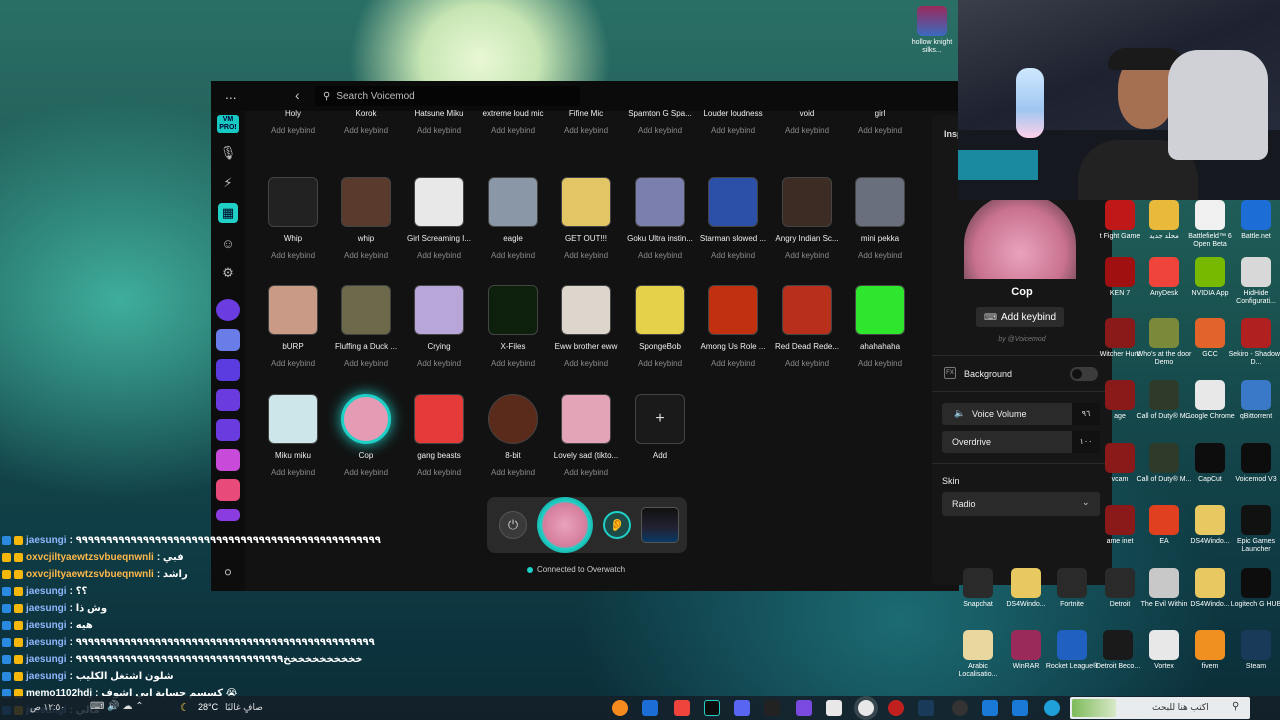  Describe the element at coordinates (293, 122) in the screenshot. I see `voice-tile: Holy Add keybind` at that location.